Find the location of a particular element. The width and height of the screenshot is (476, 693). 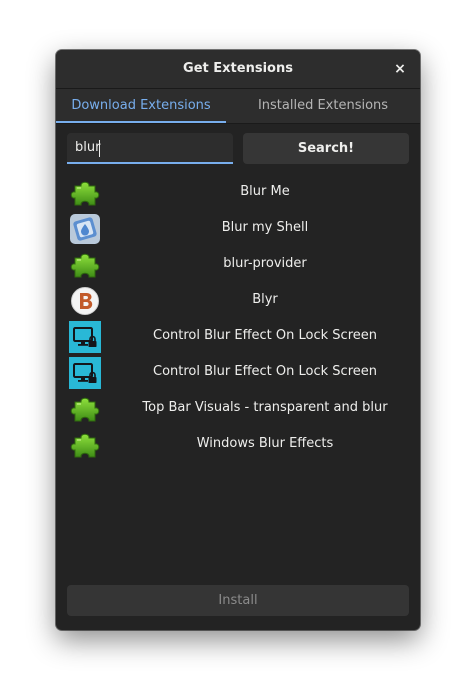

result-item-top-bar-visuals: Top Bar Visuals - transparent and blur is located at coordinates (238, 408).